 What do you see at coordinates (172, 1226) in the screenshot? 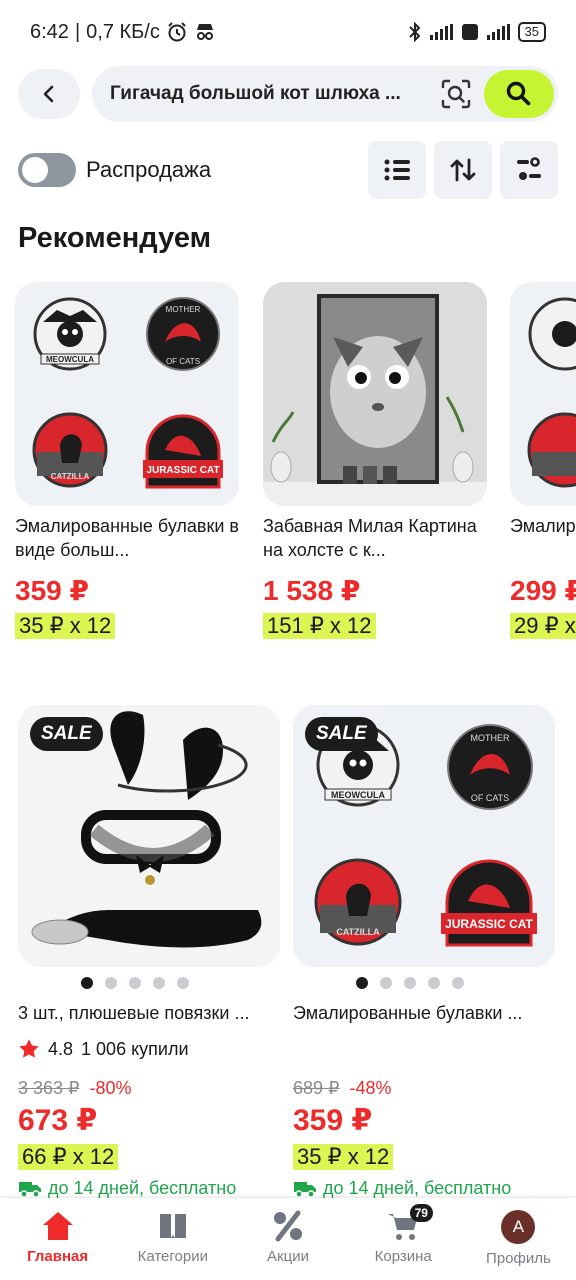
I see `catalog-book-icon` at bounding box center [172, 1226].